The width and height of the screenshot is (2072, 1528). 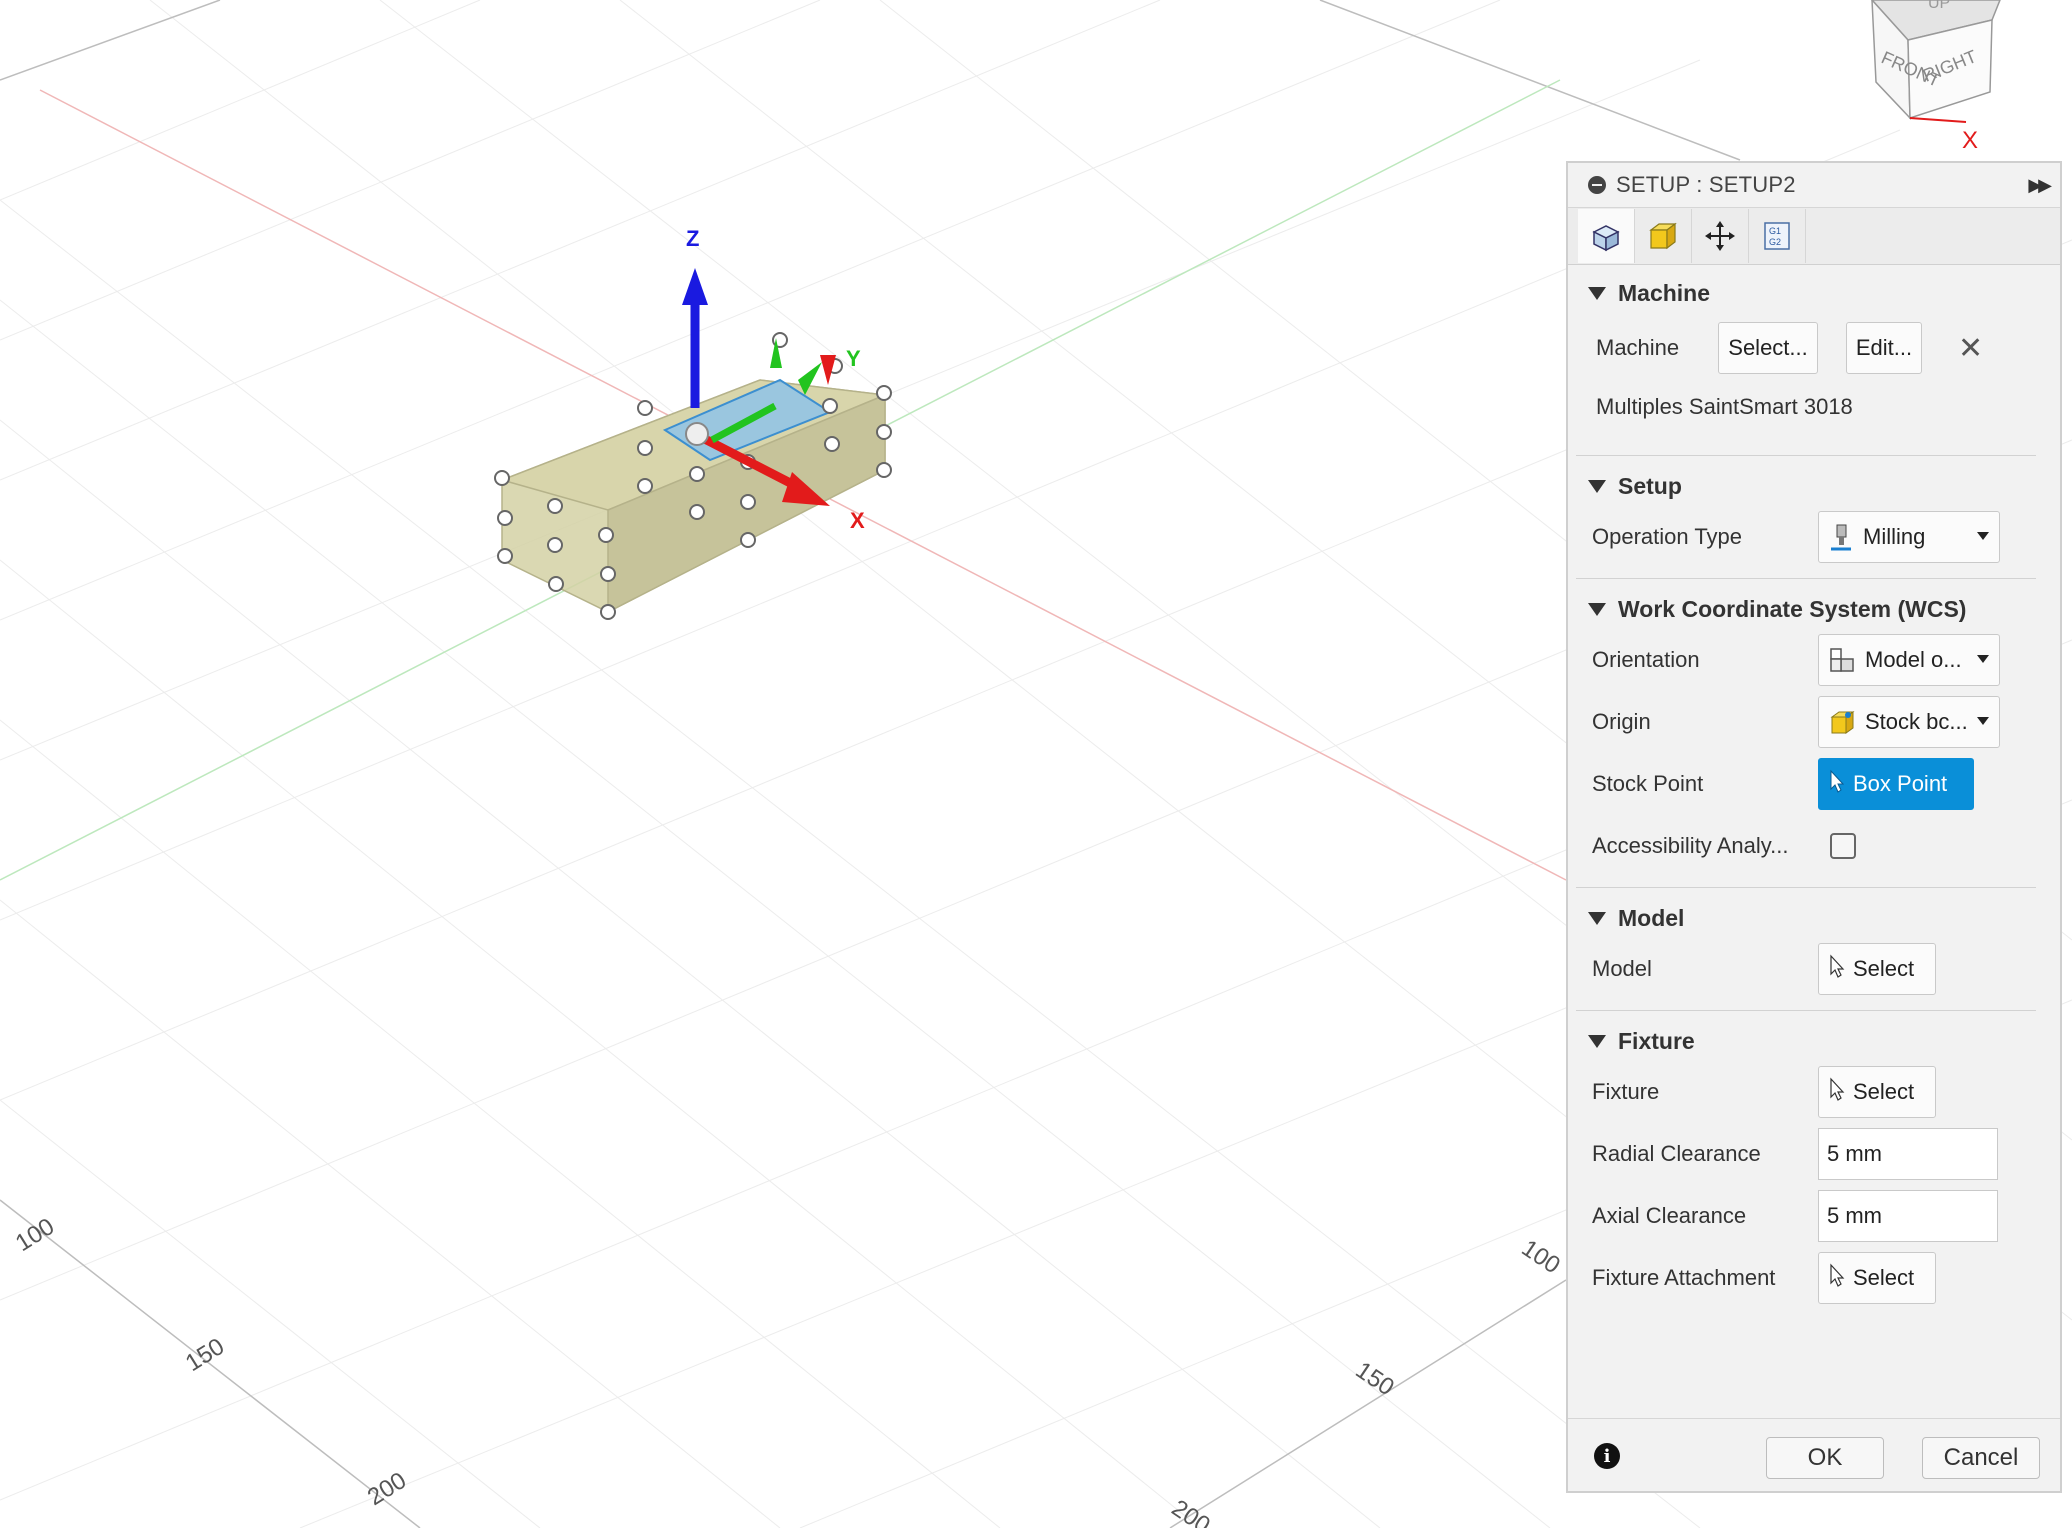 What do you see at coordinates (1775, 231) in the screenshot?
I see `svg-text: G1` at bounding box center [1775, 231].